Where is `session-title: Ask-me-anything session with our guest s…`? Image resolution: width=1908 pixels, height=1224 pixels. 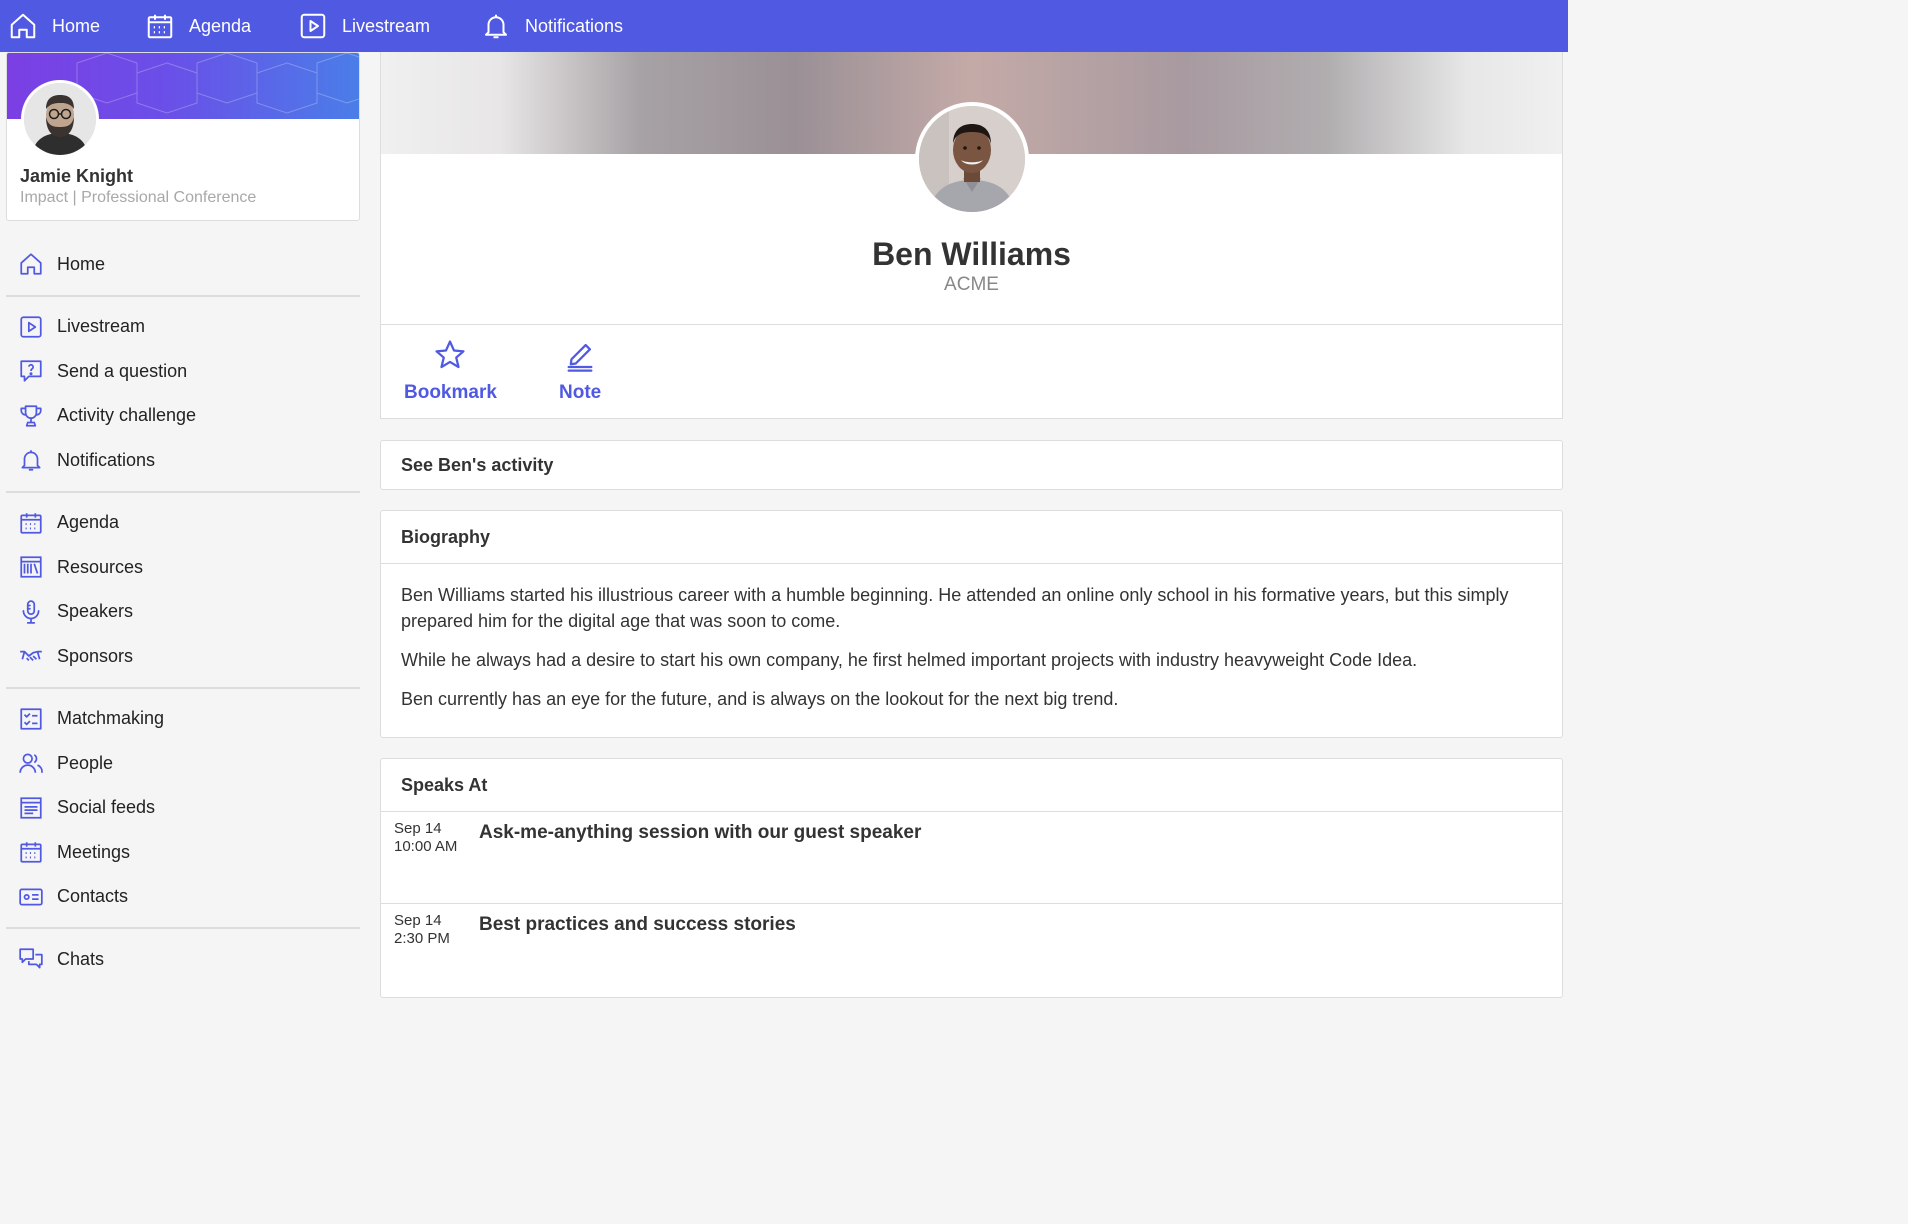
session-title: Ask-me-anything session with our guest s… is located at coordinates (700, 861).